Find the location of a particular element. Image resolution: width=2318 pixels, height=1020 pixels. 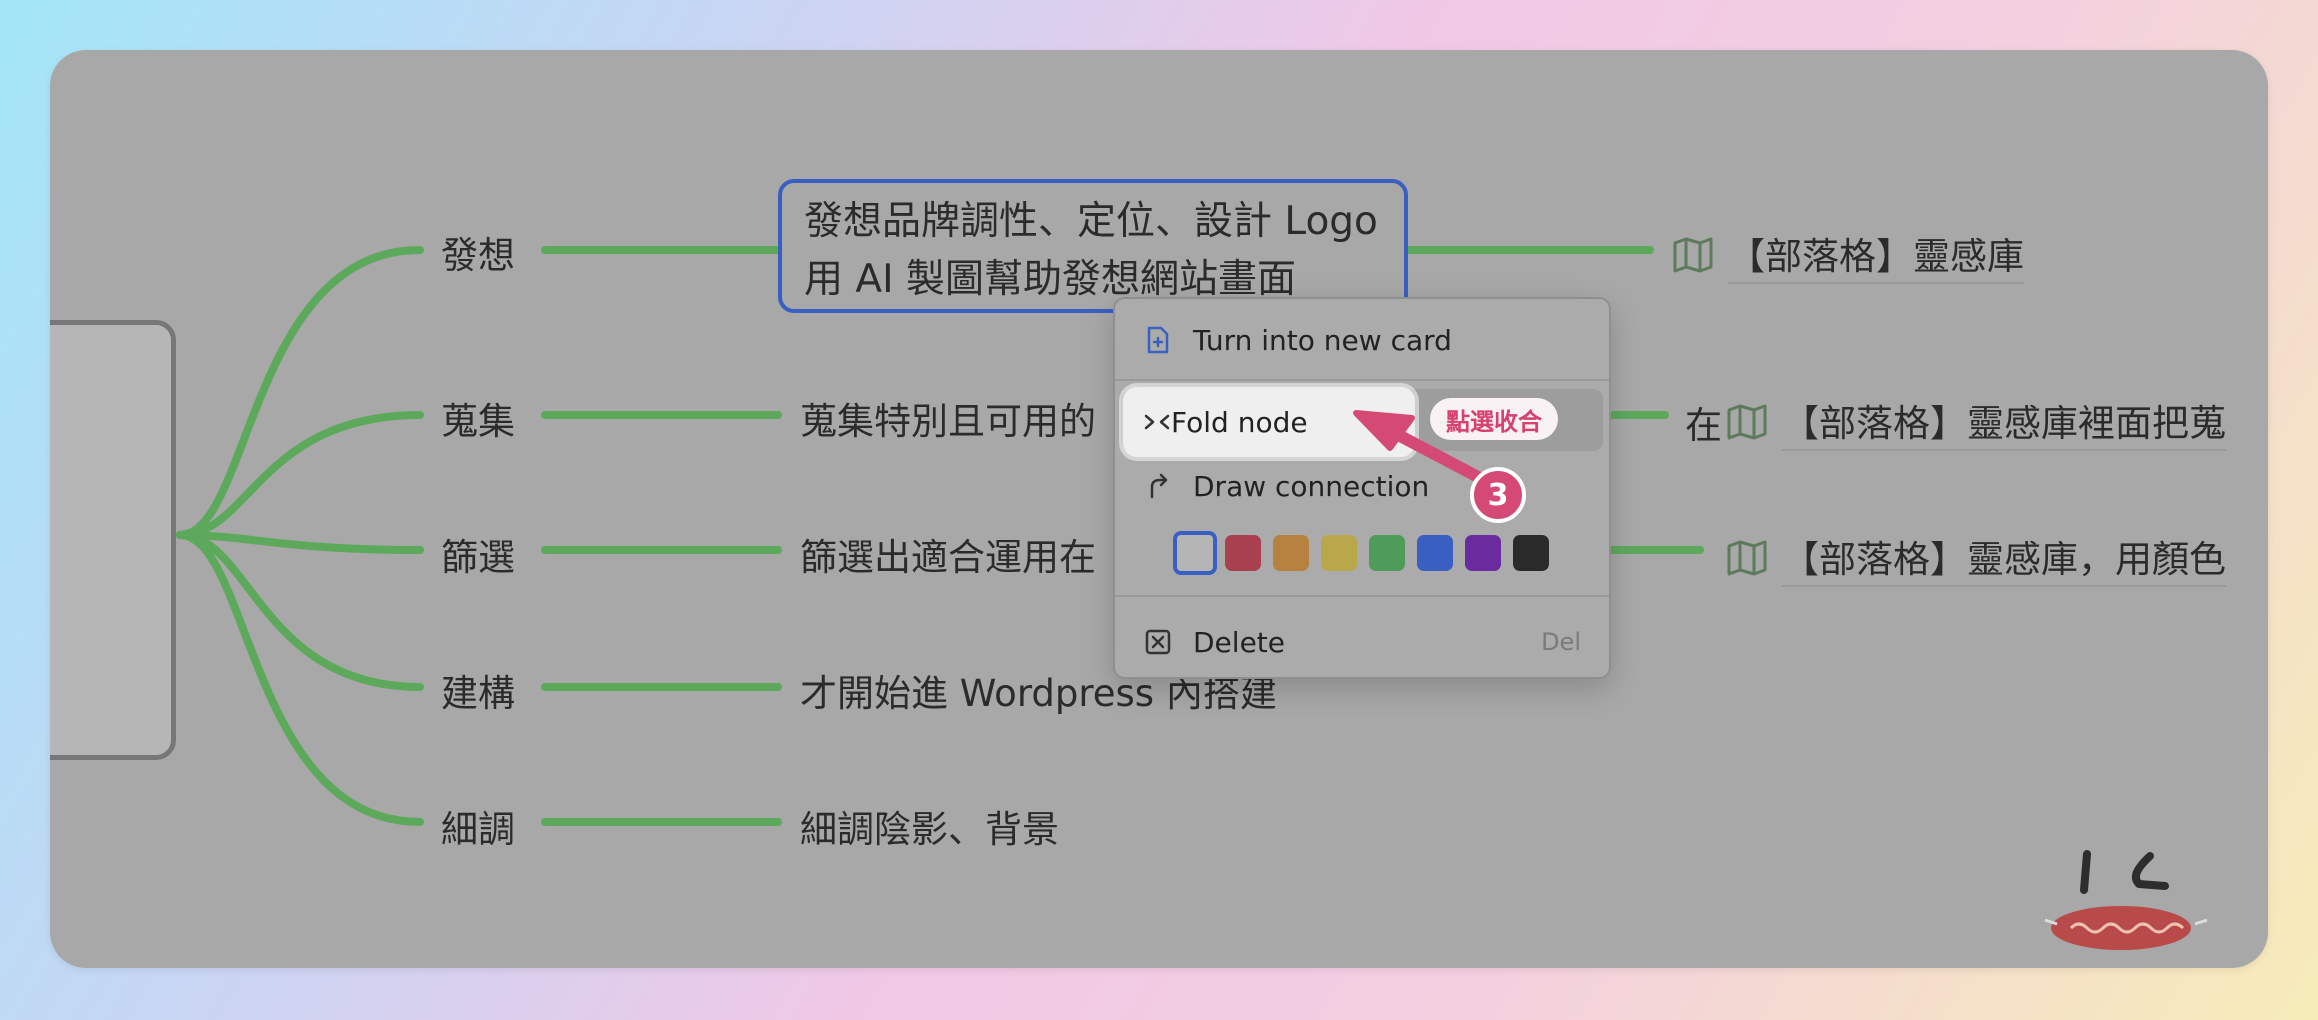

branch-label-build: 建構 is located at coordinates (478, 690).